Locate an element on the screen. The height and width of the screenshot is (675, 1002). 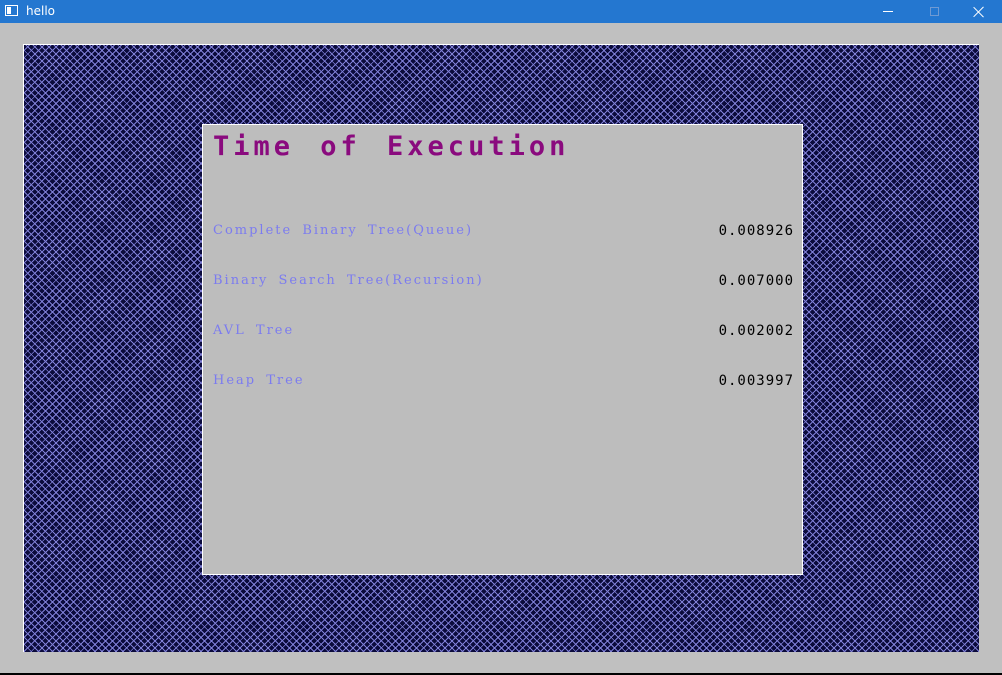
panel-title: Time of Execution is located at coordinates (391, 146).